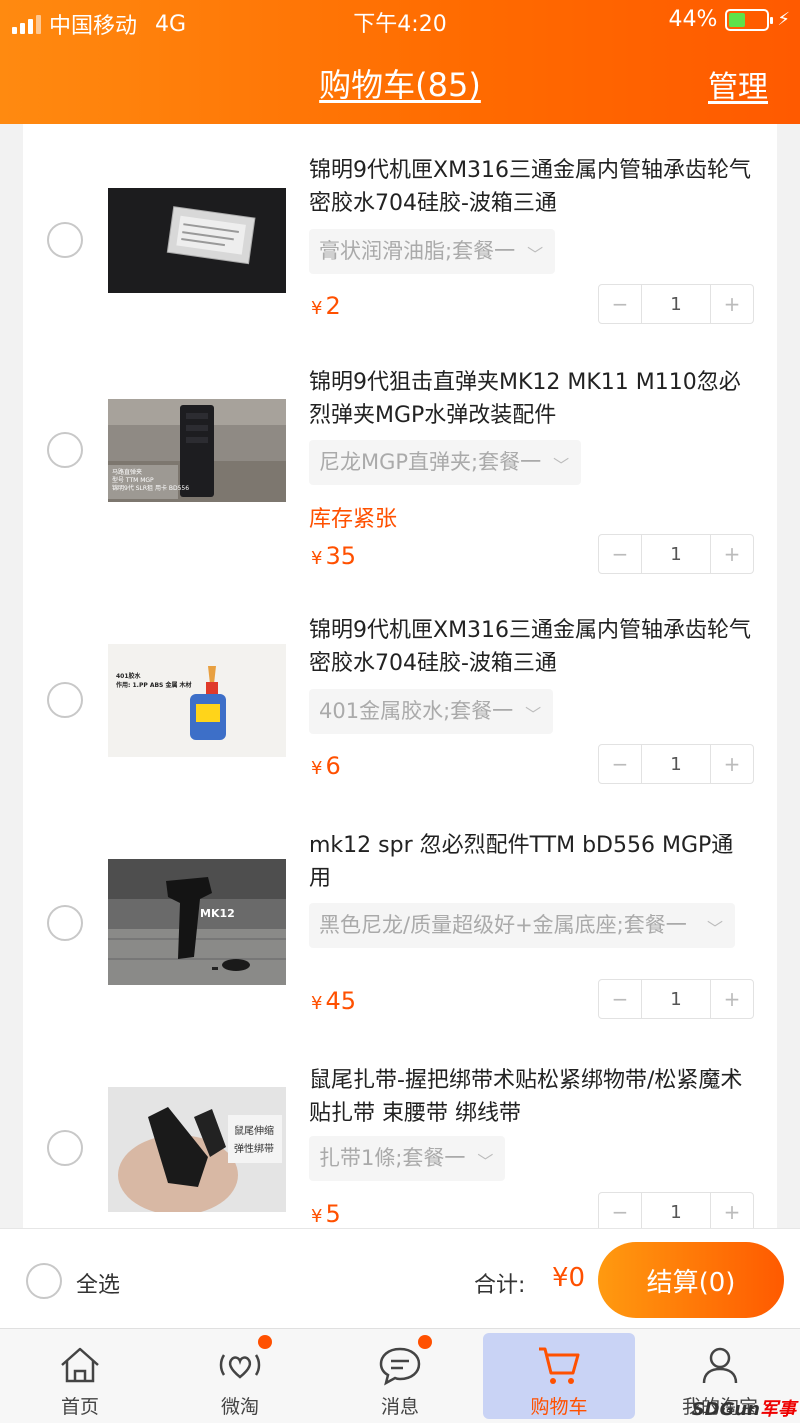 This screenshot has width=800, height=1423. I want to click on sku-selector: 扎带1條;套餐一 ﹀, so click(407, 1158).